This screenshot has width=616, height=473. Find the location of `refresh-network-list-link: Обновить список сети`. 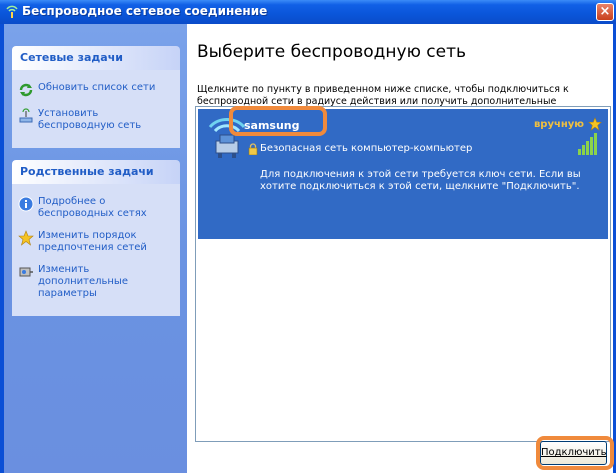

refresh-network-list-link: Обновить список сети is located at coordinates (97, 90).